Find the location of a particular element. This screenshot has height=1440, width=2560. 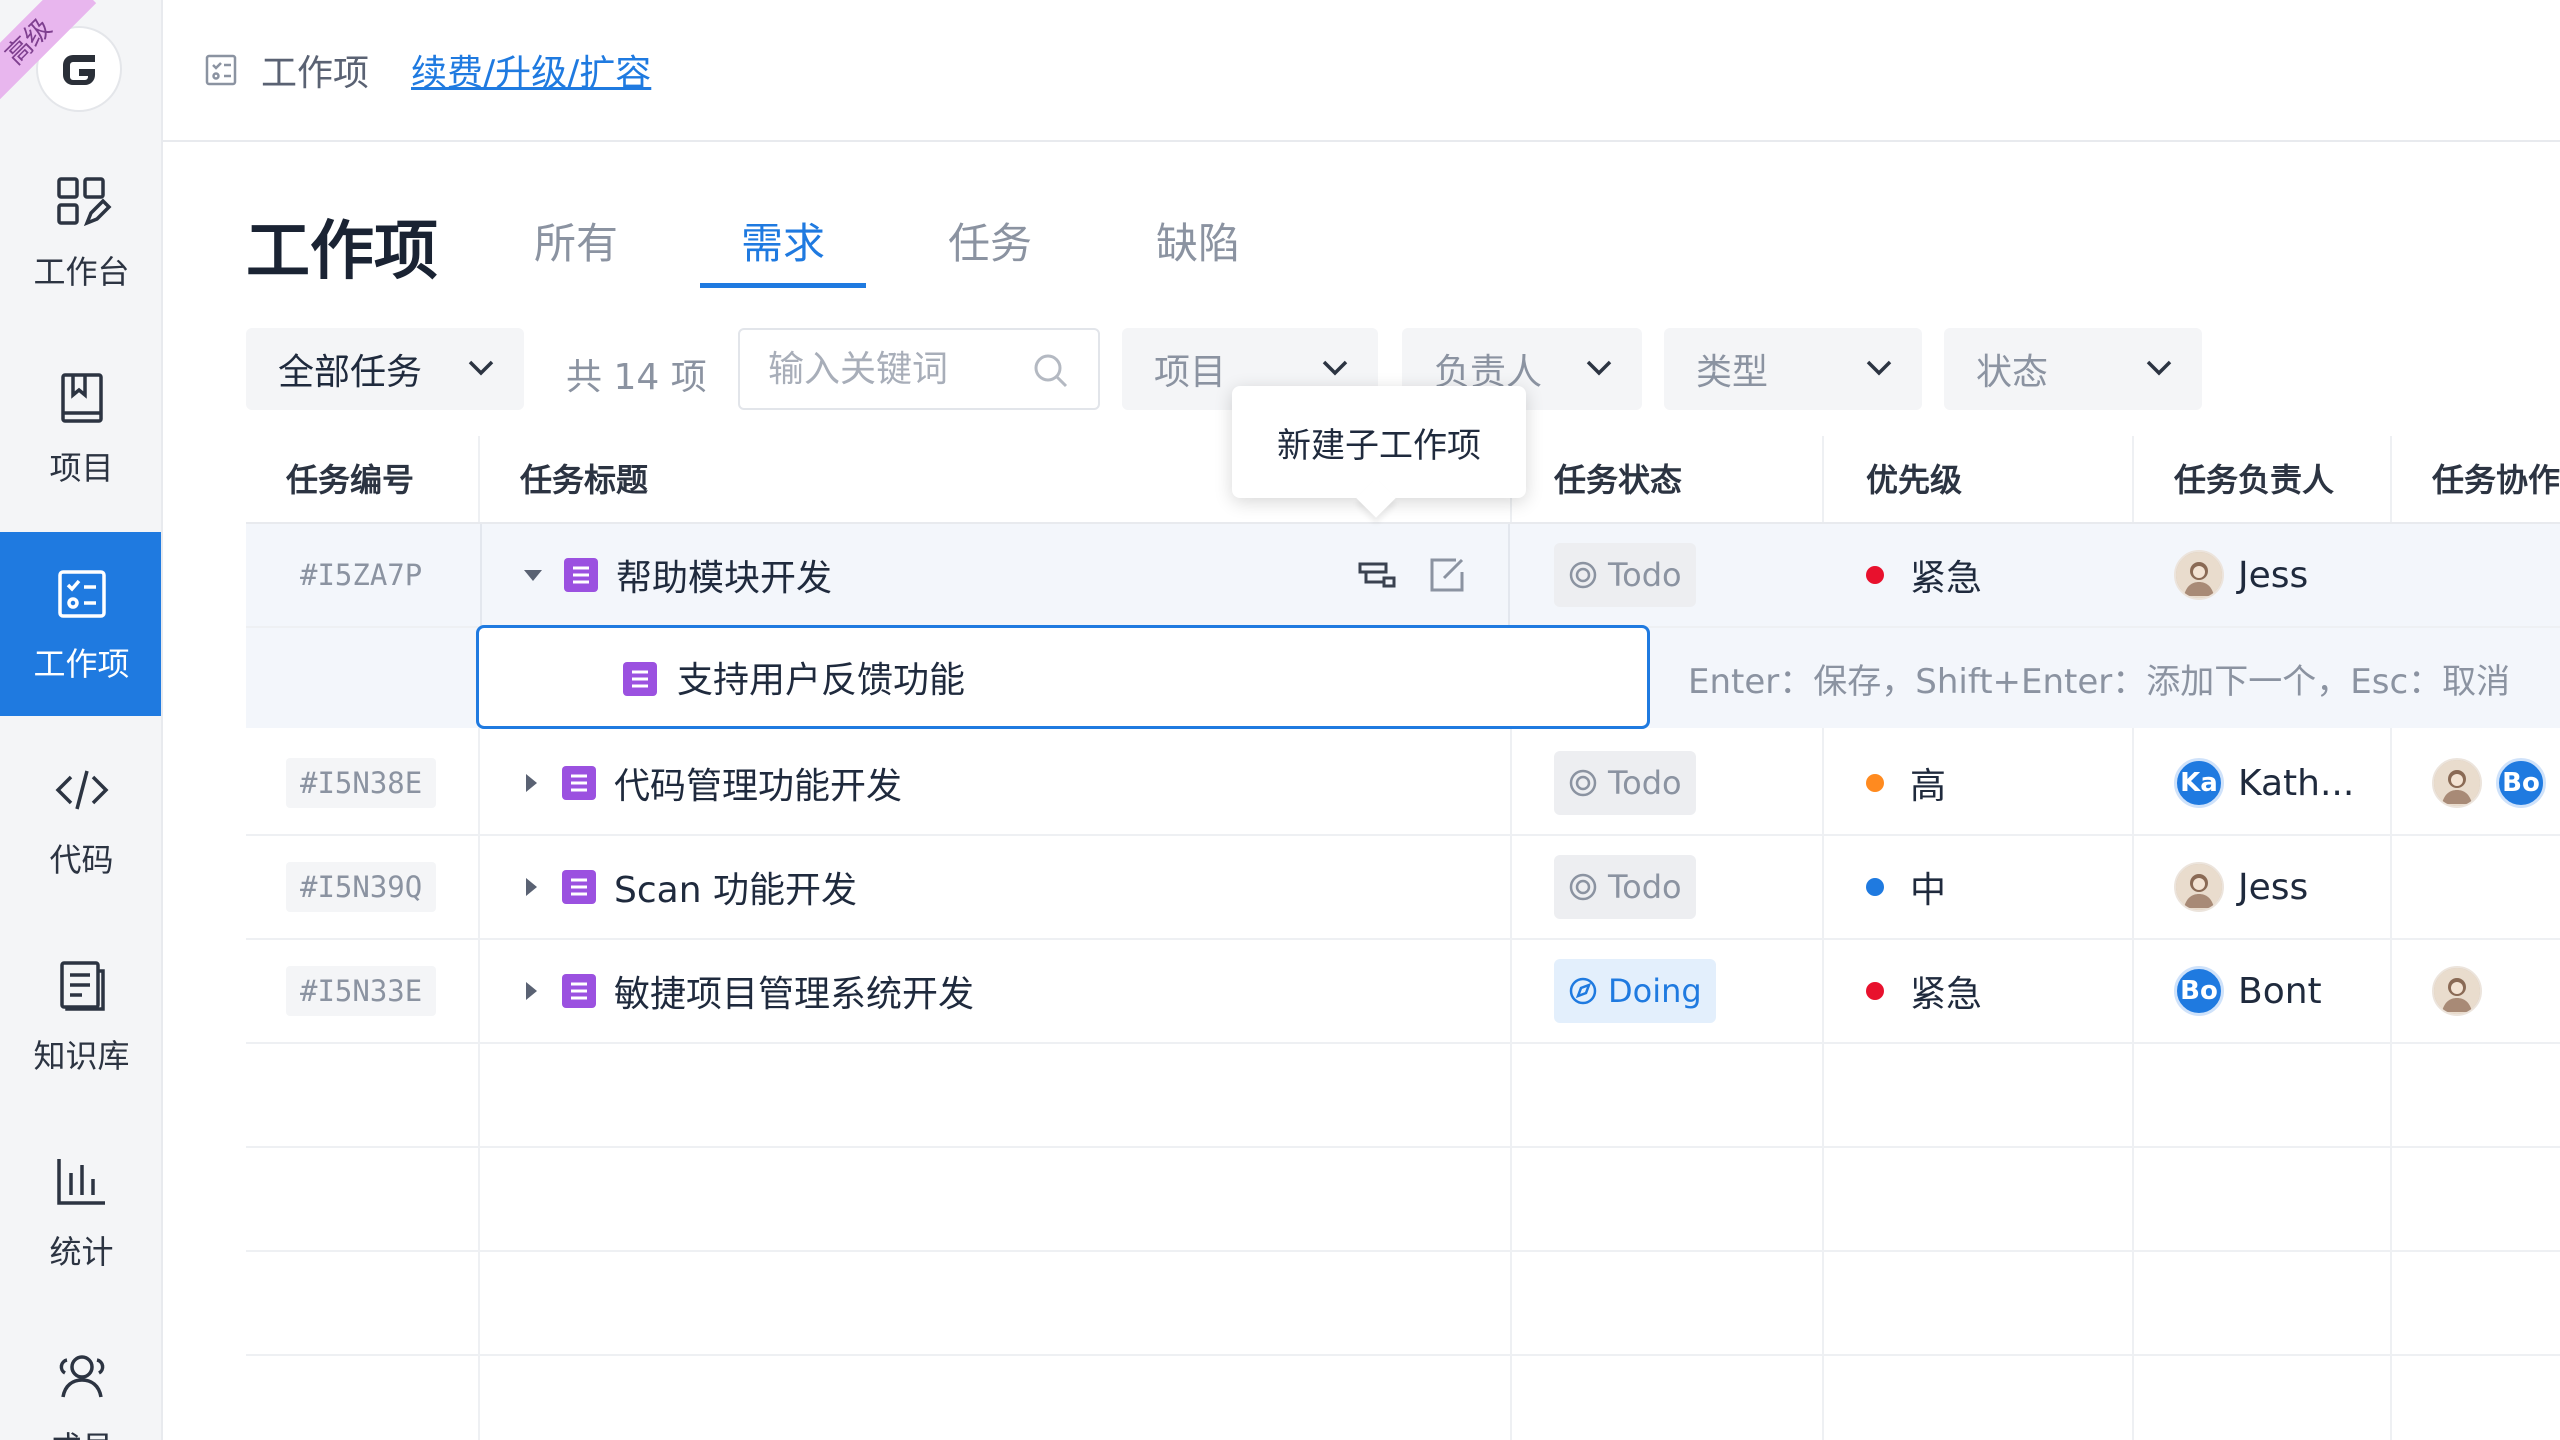

work-item-small-icon is located at coordinates (221, 70).